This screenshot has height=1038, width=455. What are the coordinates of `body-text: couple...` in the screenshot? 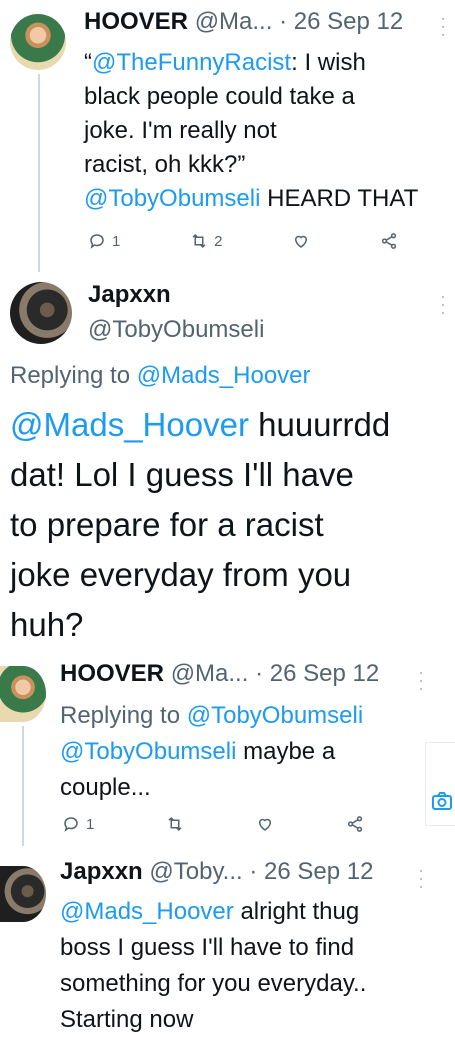 It's located at (105, 787).